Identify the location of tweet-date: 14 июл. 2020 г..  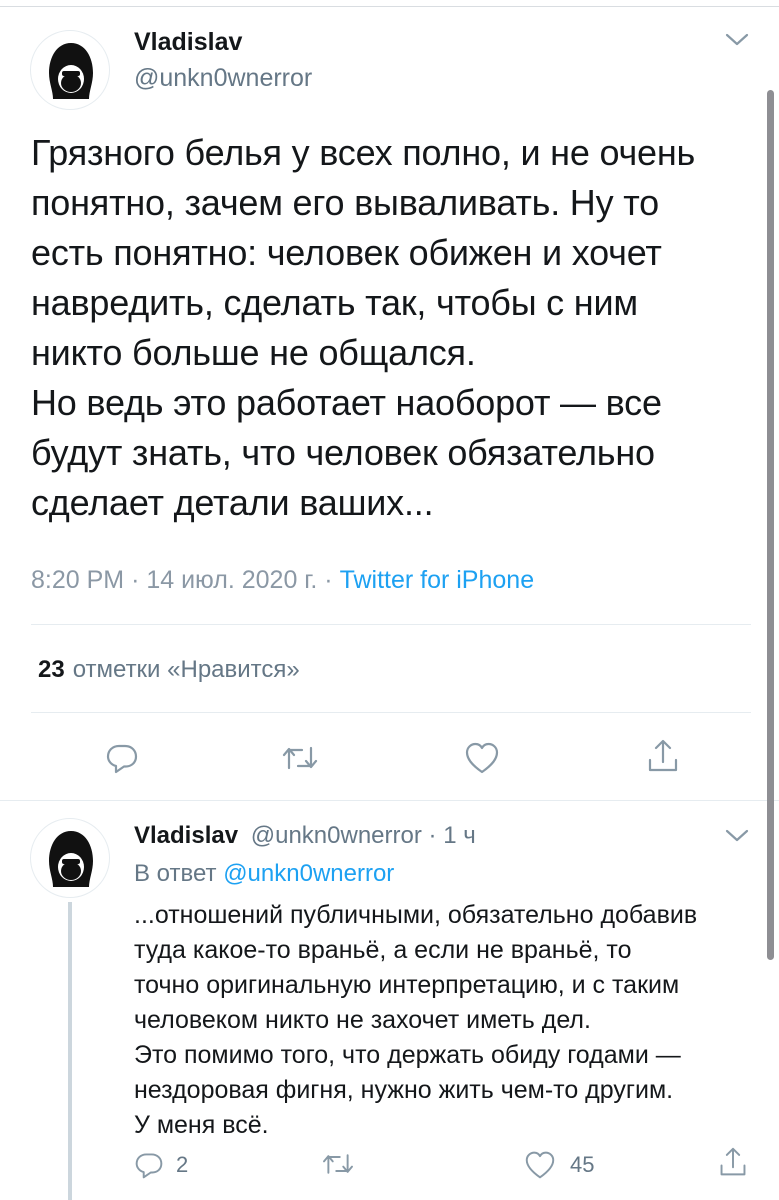
(232, 580).